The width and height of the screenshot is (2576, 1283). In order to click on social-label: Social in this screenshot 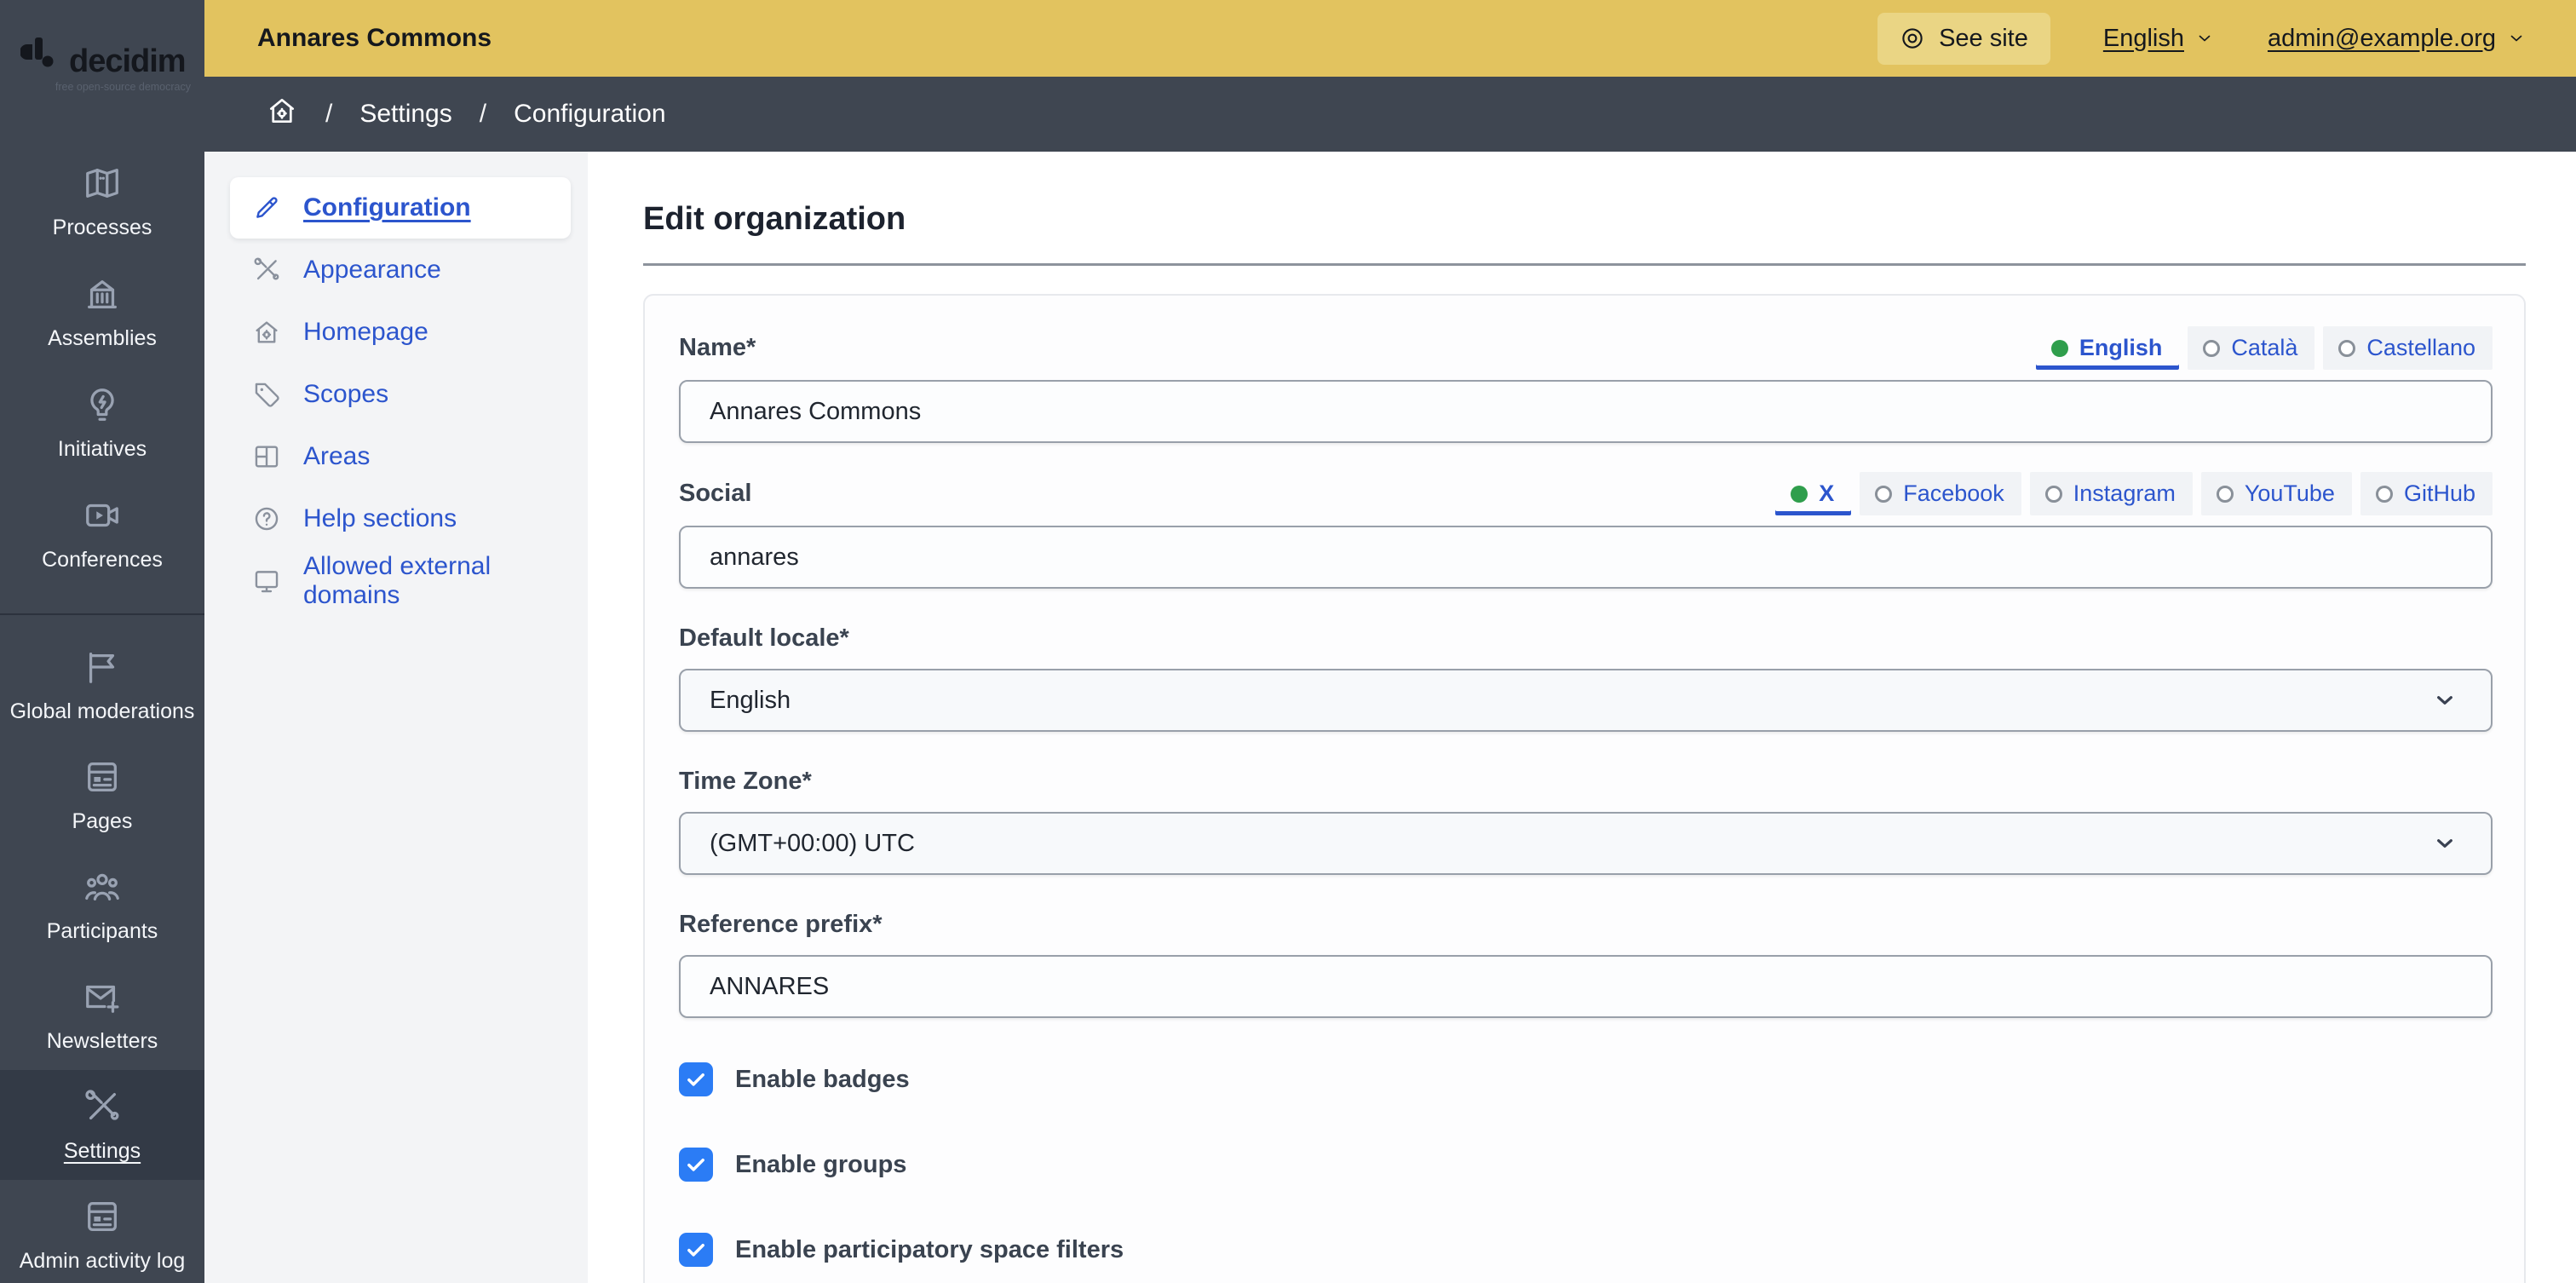, I will do `click(716, 493)`.